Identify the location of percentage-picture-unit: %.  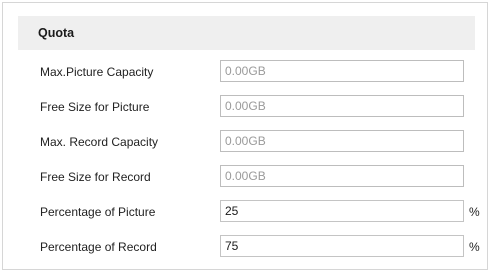
(474, 212).